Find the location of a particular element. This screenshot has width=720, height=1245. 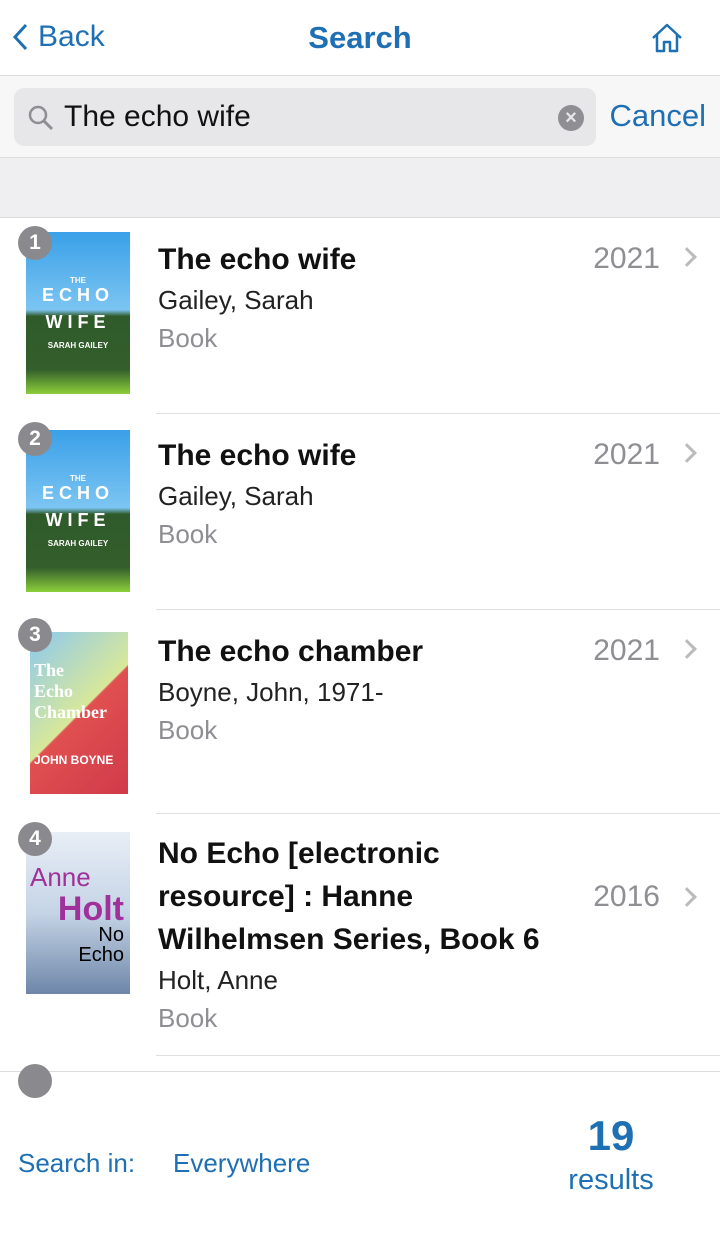

search-input is located at coordinates (304, 117).